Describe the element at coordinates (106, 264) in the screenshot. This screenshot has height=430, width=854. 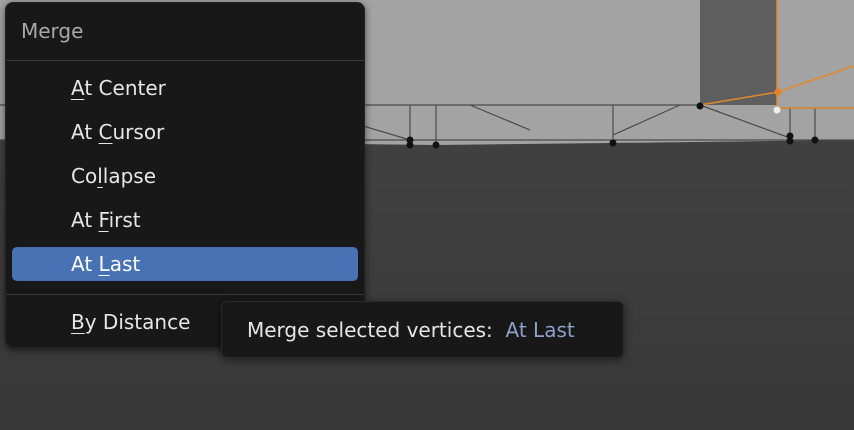
I see `menu-item-label: At Last` at that location.